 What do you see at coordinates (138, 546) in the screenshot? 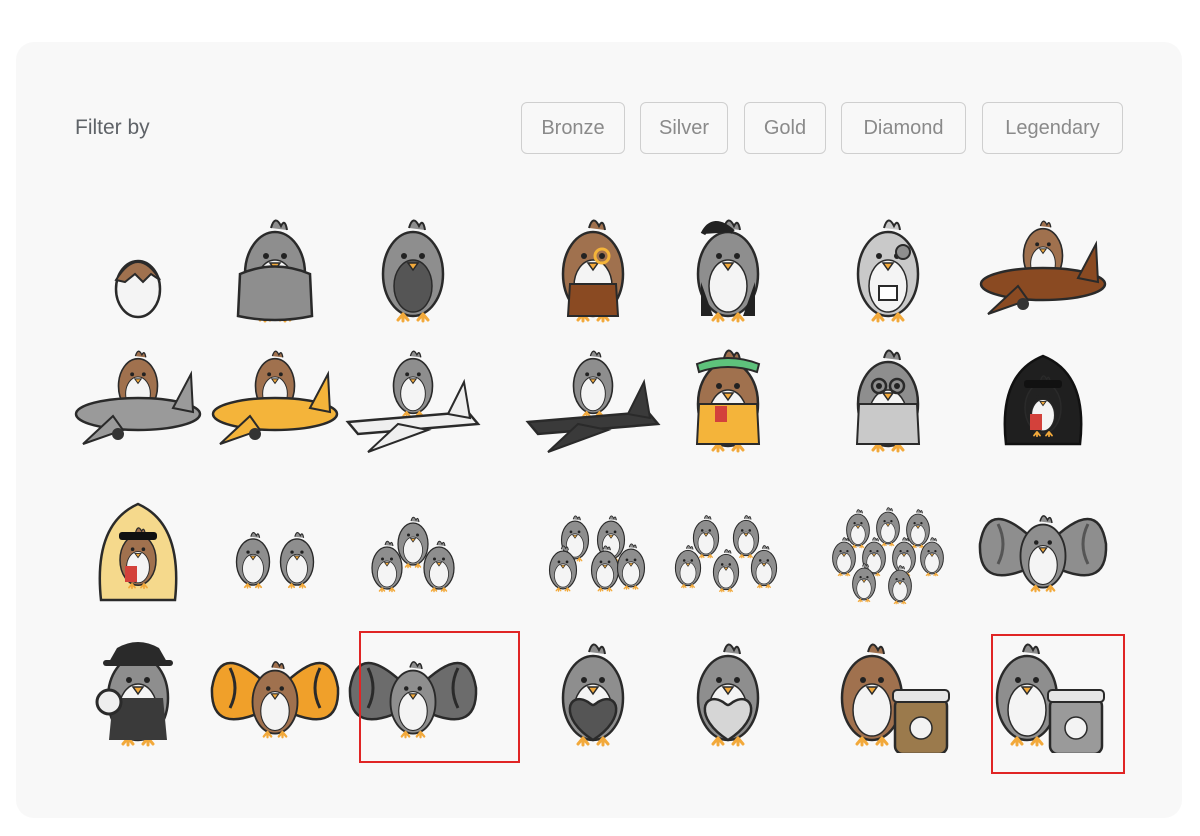
I see `yellow-hoodie-bird-icon` at bounding box center [138, 546].